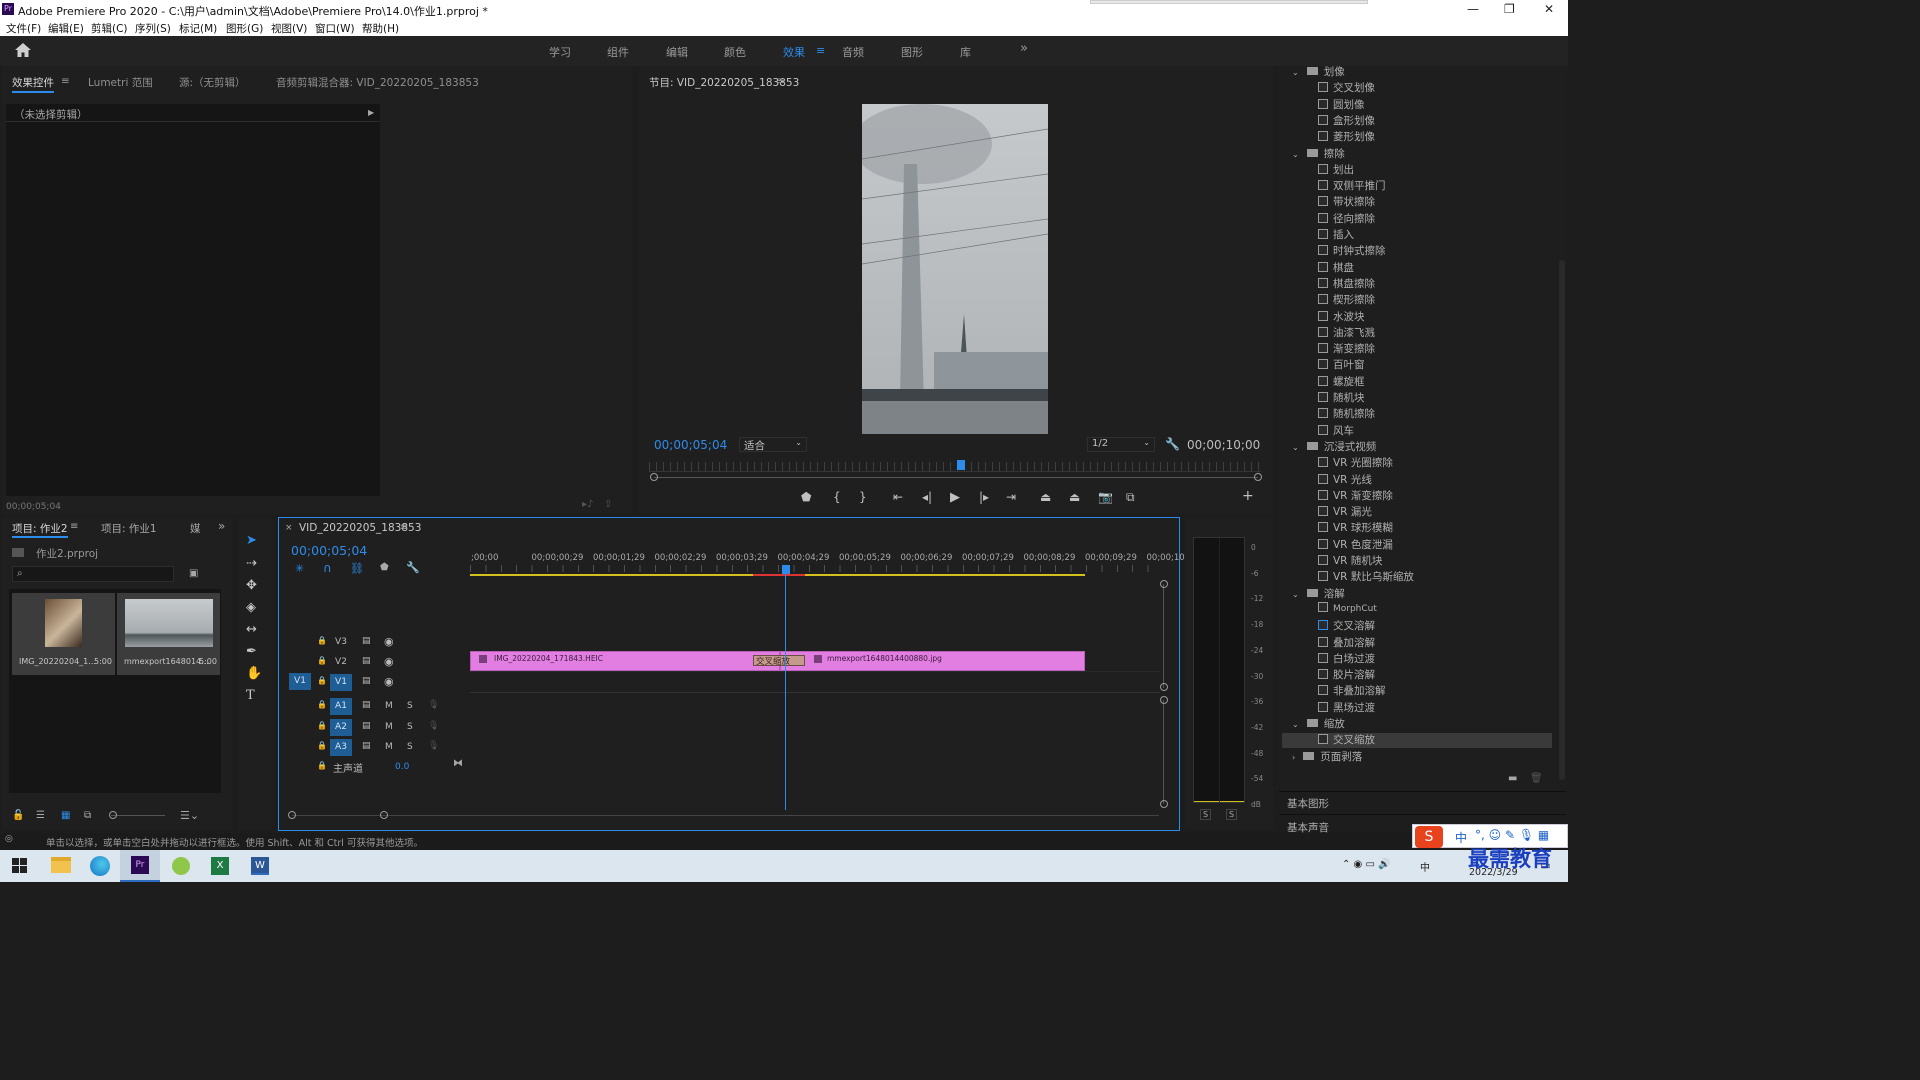  What do you see at coordinates (300, 681) in the screenshot?
I see `source-patch-v1: V1` at bounding box center [300, 681].